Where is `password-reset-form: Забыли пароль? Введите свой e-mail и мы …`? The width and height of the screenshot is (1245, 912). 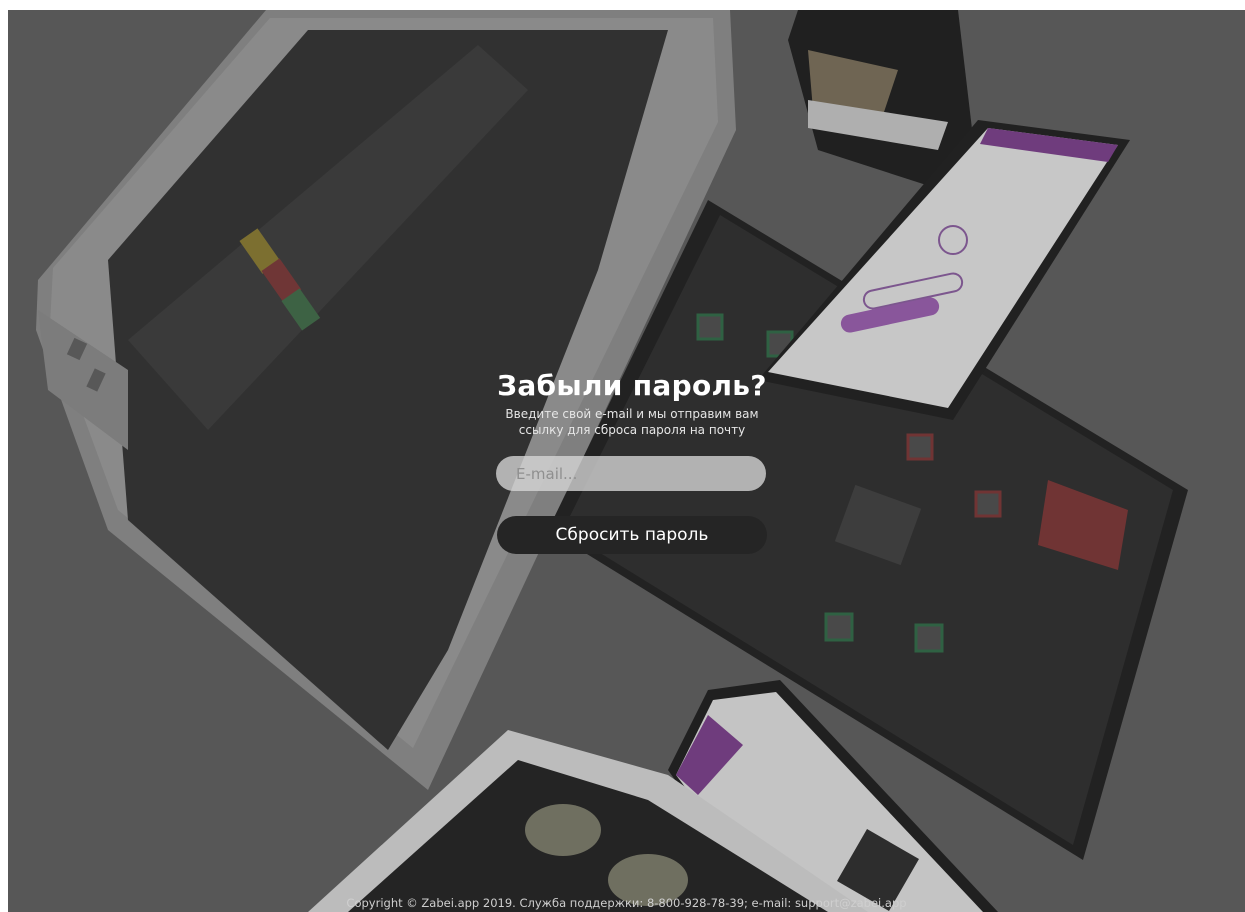
password-reset-form: Забыли пароль? Введите свой e-mail и мы … is located at coordinates (632, 461).